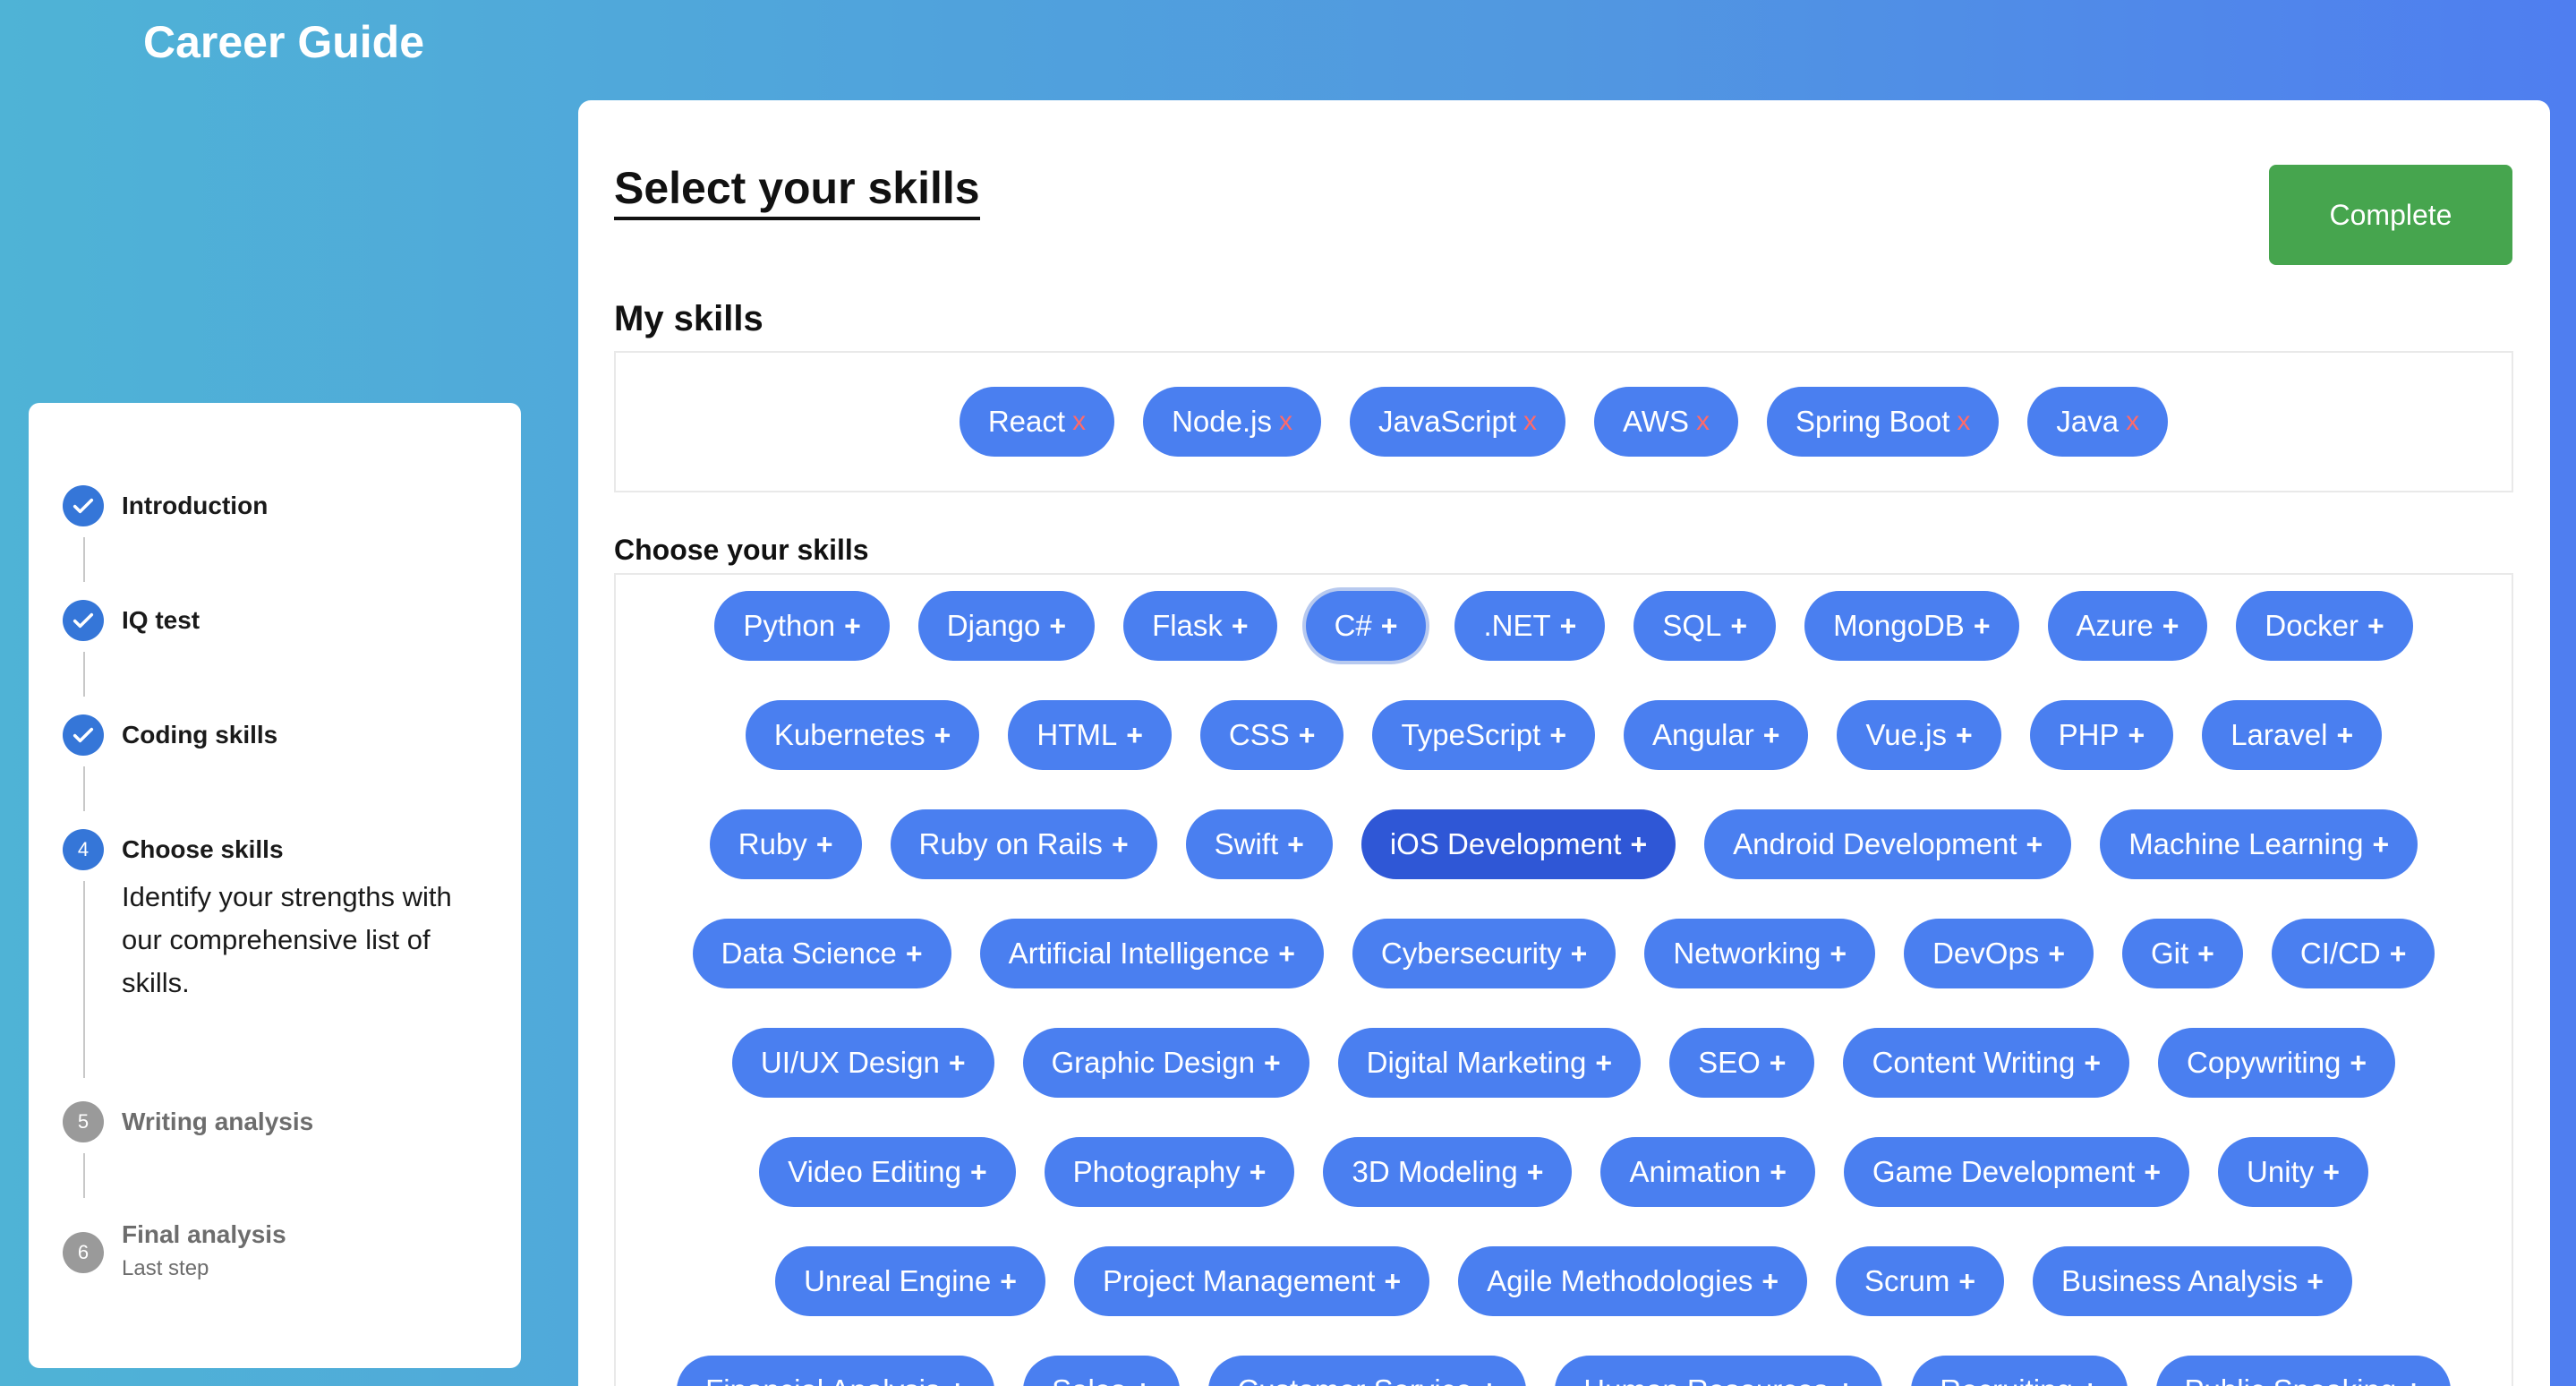 The width and height of the screenshot is (2576, 1386). I want to click on skill-chip-sales: Sales +, so click(1102, 1371).